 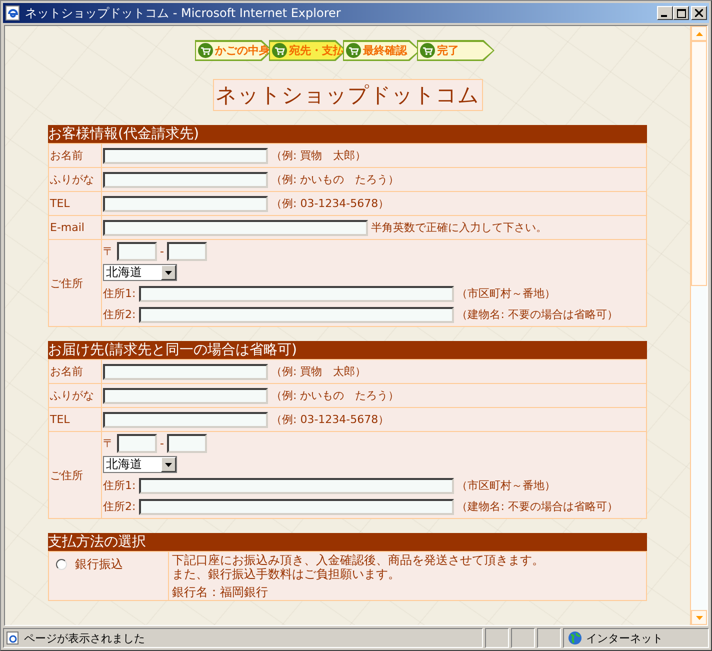 I want to click on bank-name: 銀行名：福岡銀行, so click(x=220, y=592).